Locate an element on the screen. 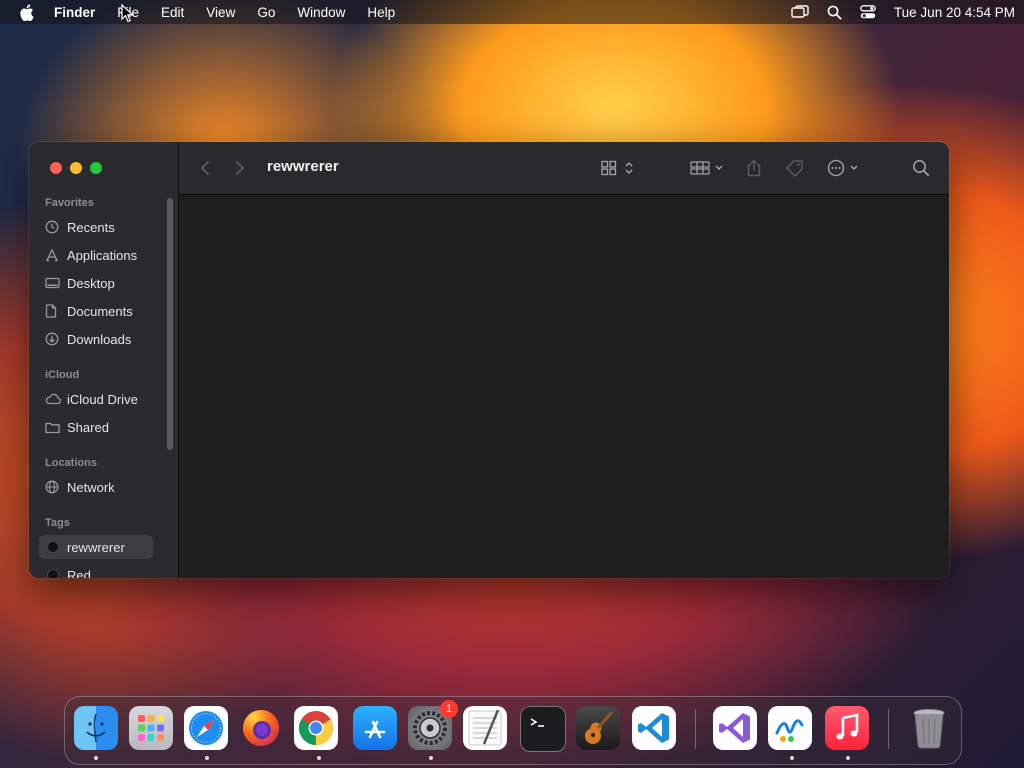 This screenshot has width=1024, height=768. menu-window: Window is located at coordinates (321, 12).